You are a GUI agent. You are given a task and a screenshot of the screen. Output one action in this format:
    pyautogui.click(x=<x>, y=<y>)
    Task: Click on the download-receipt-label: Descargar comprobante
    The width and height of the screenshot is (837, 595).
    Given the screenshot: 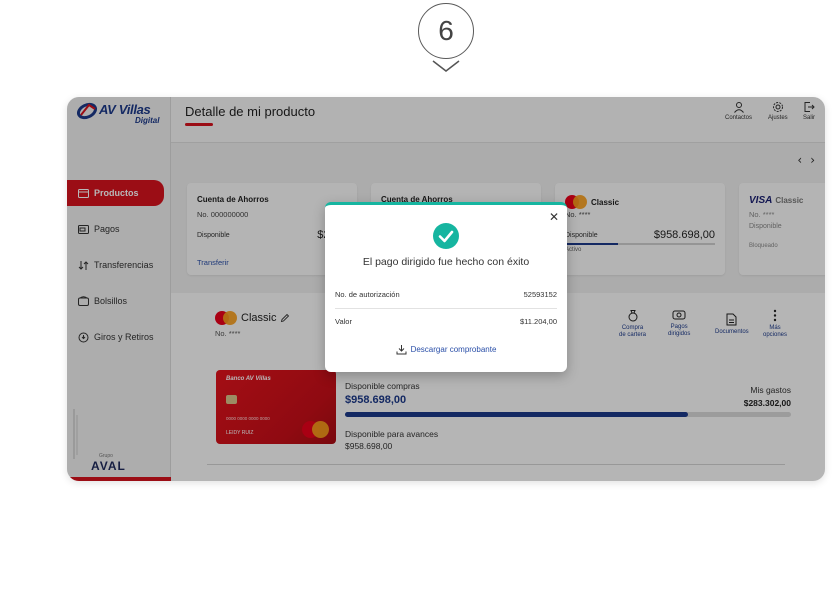 What is the action you would take?
    pyautogui.click(x=453, y=349)
    